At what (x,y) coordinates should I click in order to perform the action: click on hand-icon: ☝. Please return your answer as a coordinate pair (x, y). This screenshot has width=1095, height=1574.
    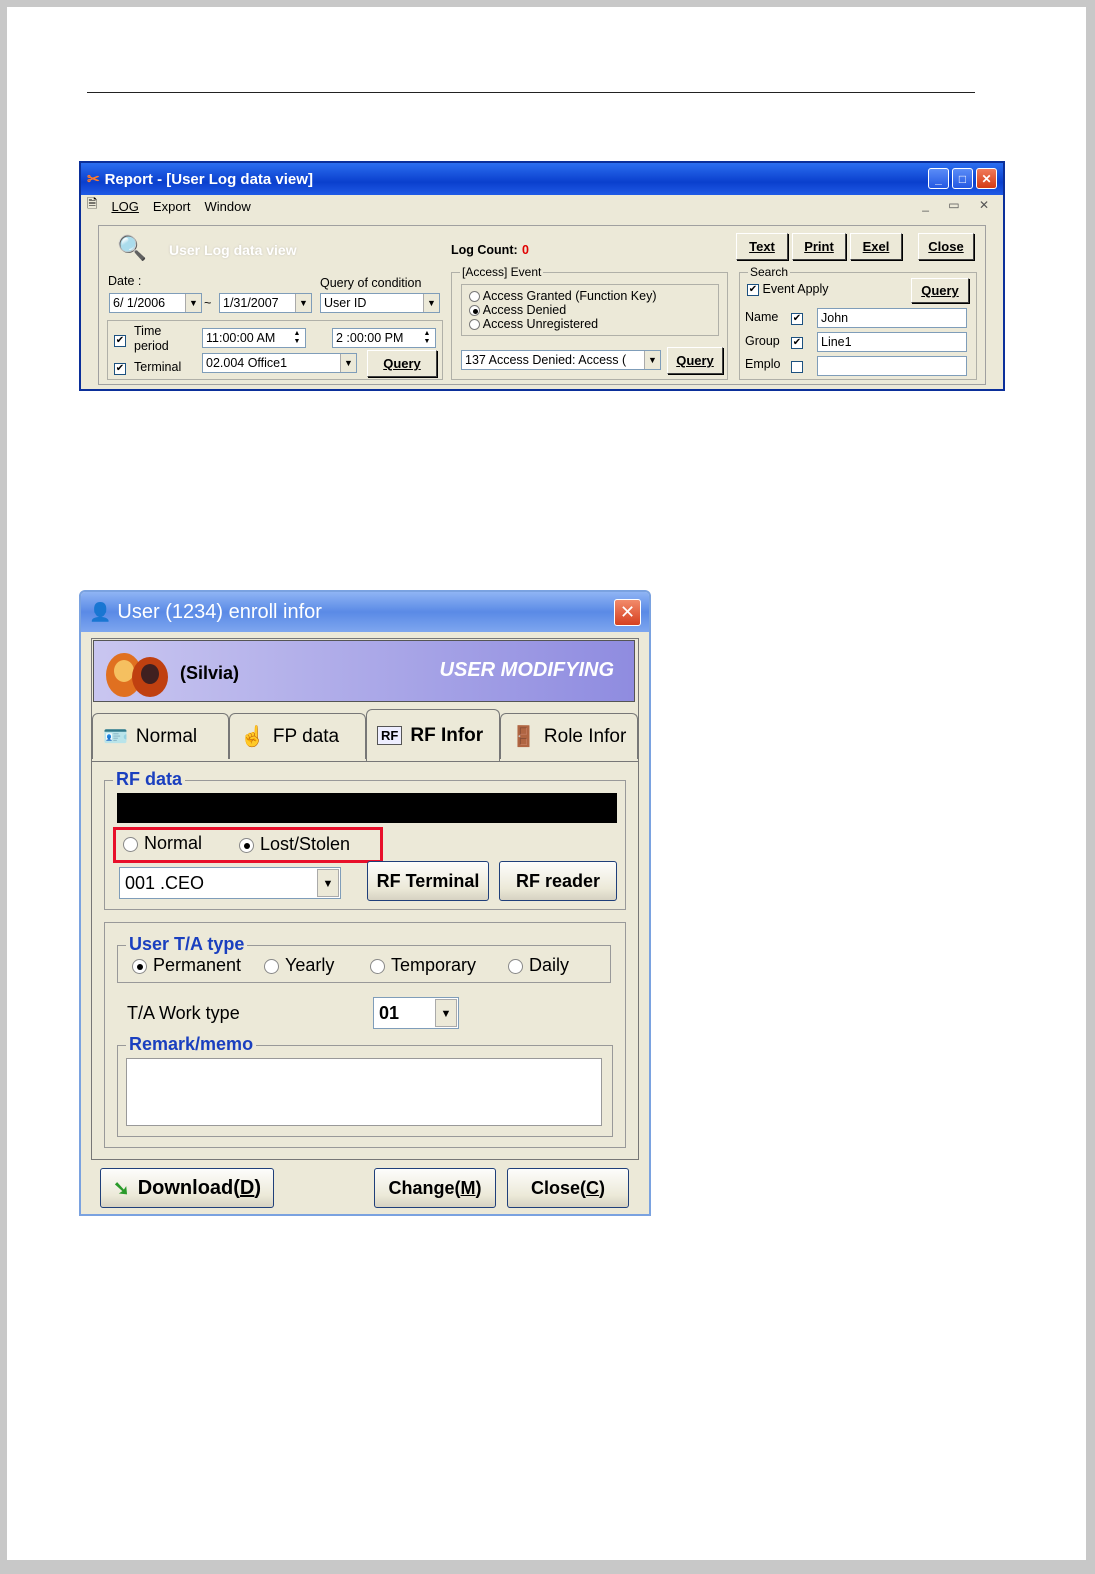
    Looking at the image, I should click on (252, 737).